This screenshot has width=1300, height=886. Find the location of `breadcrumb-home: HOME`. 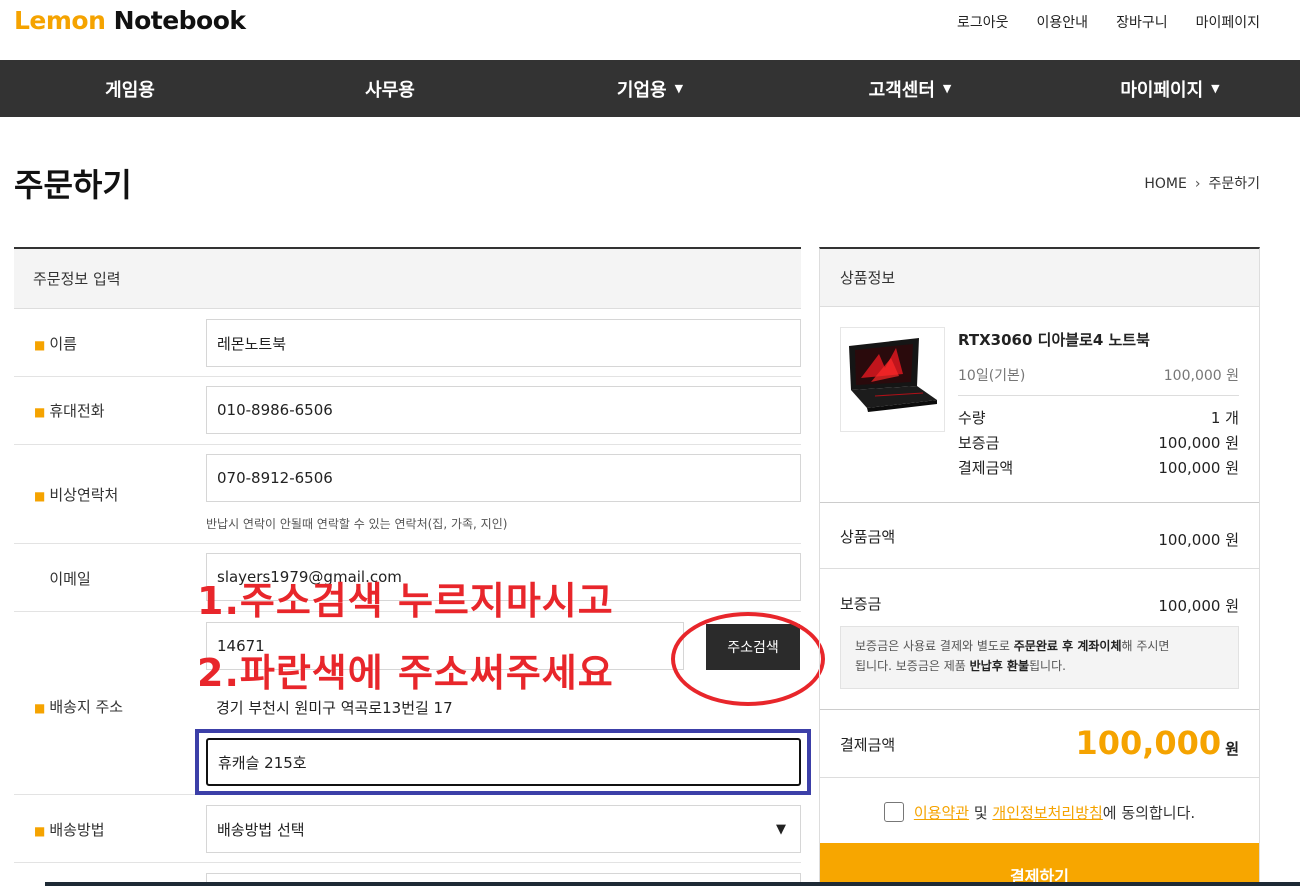

breadcrumb-home: HOME is located at coordinates (1165, 184).